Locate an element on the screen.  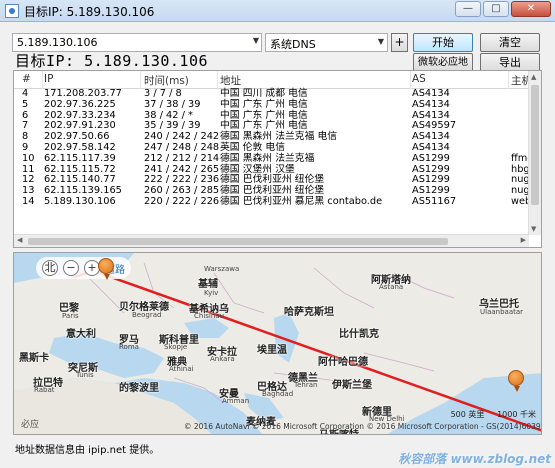
scroll-up-icon: ▲ is located at coordinates (533, 77).